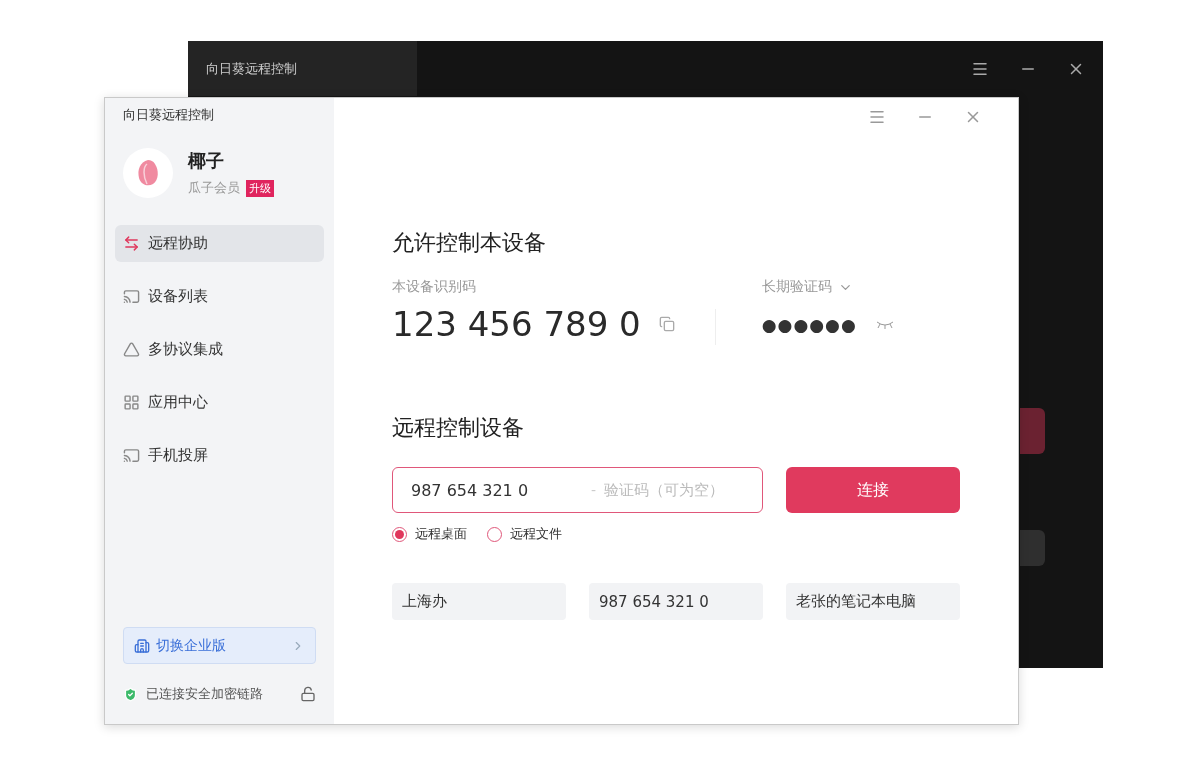  Describe the element at coordinates (204, 694) in the screenshot. I see `connection-status: 已连接安全加密链路` at that location.